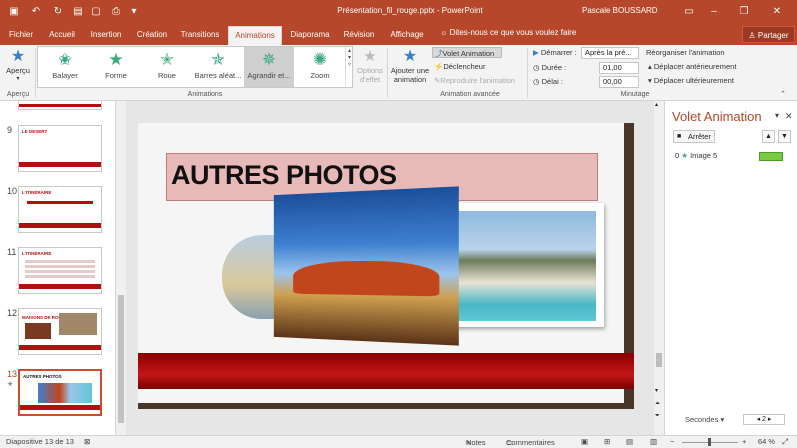 The height and width of the screenshot is (448, 797). I want to click on wheel-star-icon: ✭, so click(167, 59).